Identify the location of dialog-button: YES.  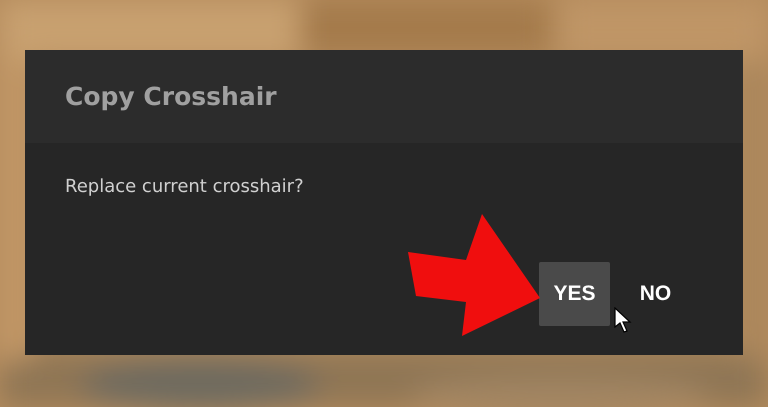
(574, 294).